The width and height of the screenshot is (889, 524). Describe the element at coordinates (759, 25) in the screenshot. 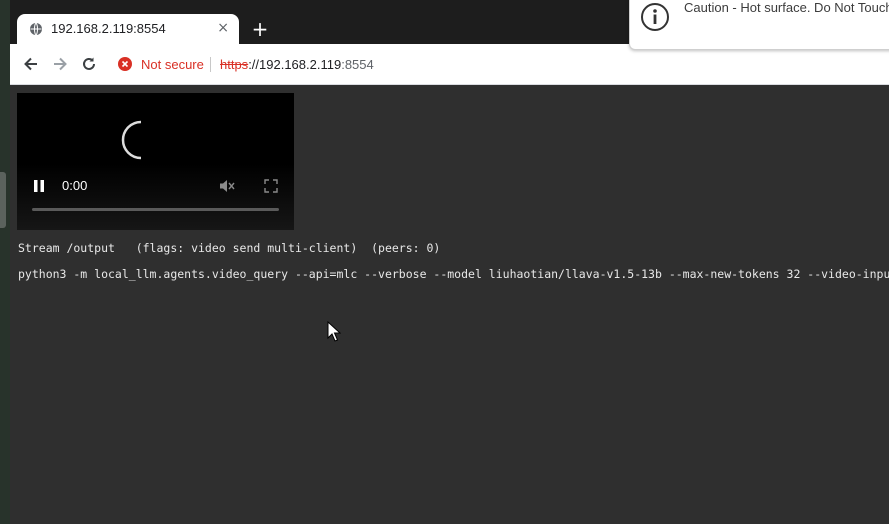

I see `notification-banner: Caution - Hot surface. Do Not Touch.` at that location.